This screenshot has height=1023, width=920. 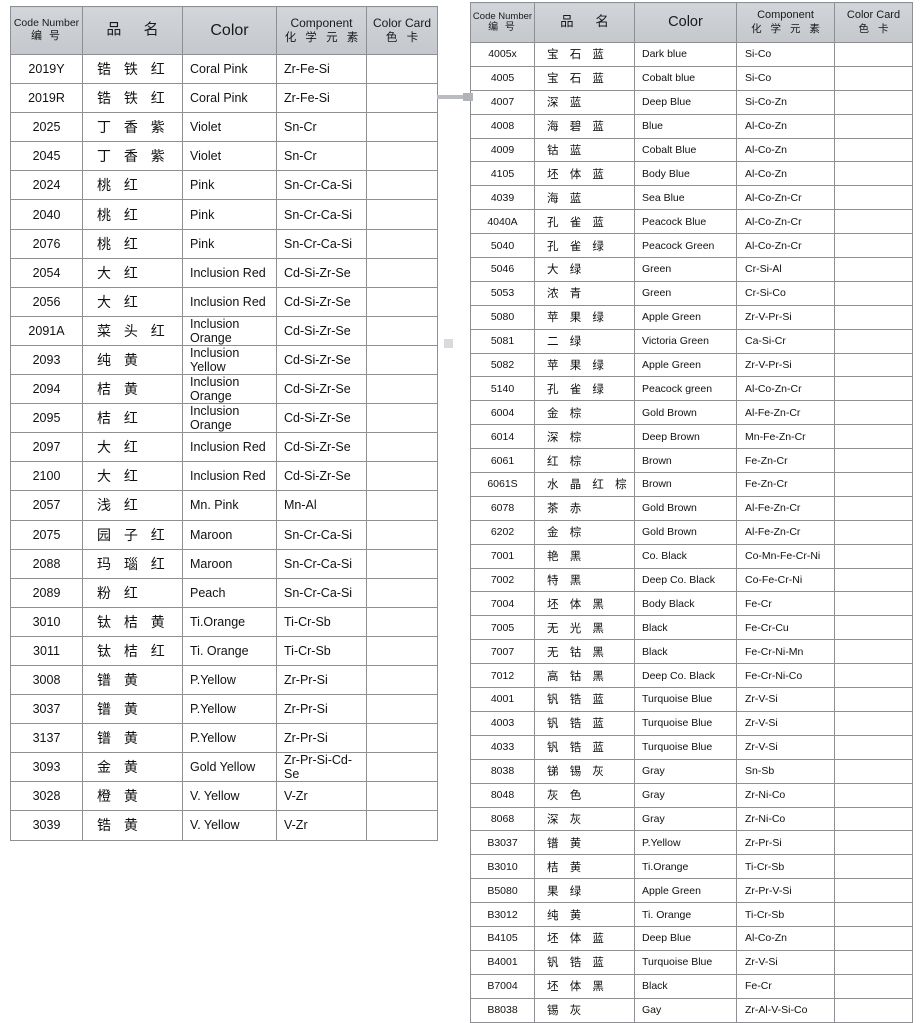 What do you see at coordinates (691, 508) in the screenshot?
I see `table-row: 6078 茶 赤 Gold Brown Al-Fe-Zn-Cr` at bounding box center [691, 508].